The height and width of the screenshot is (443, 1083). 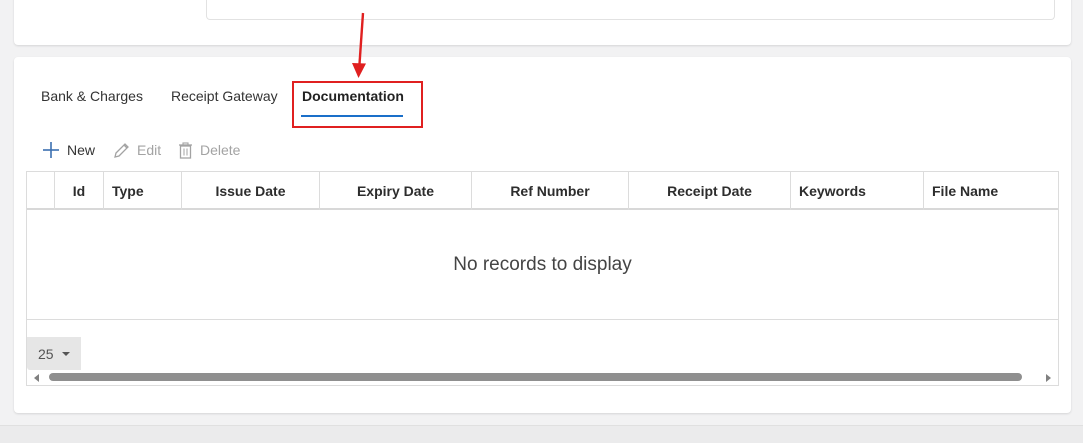 I want to click on column-header-keywords: Keywords, so click(x=857, y=191).